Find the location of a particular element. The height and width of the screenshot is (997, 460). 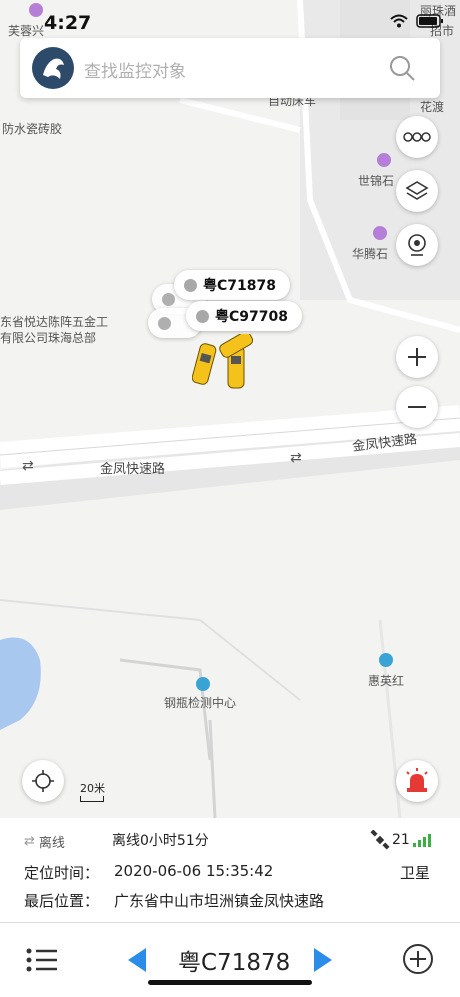

zoom-out-button is located at coordinates (417, 407).